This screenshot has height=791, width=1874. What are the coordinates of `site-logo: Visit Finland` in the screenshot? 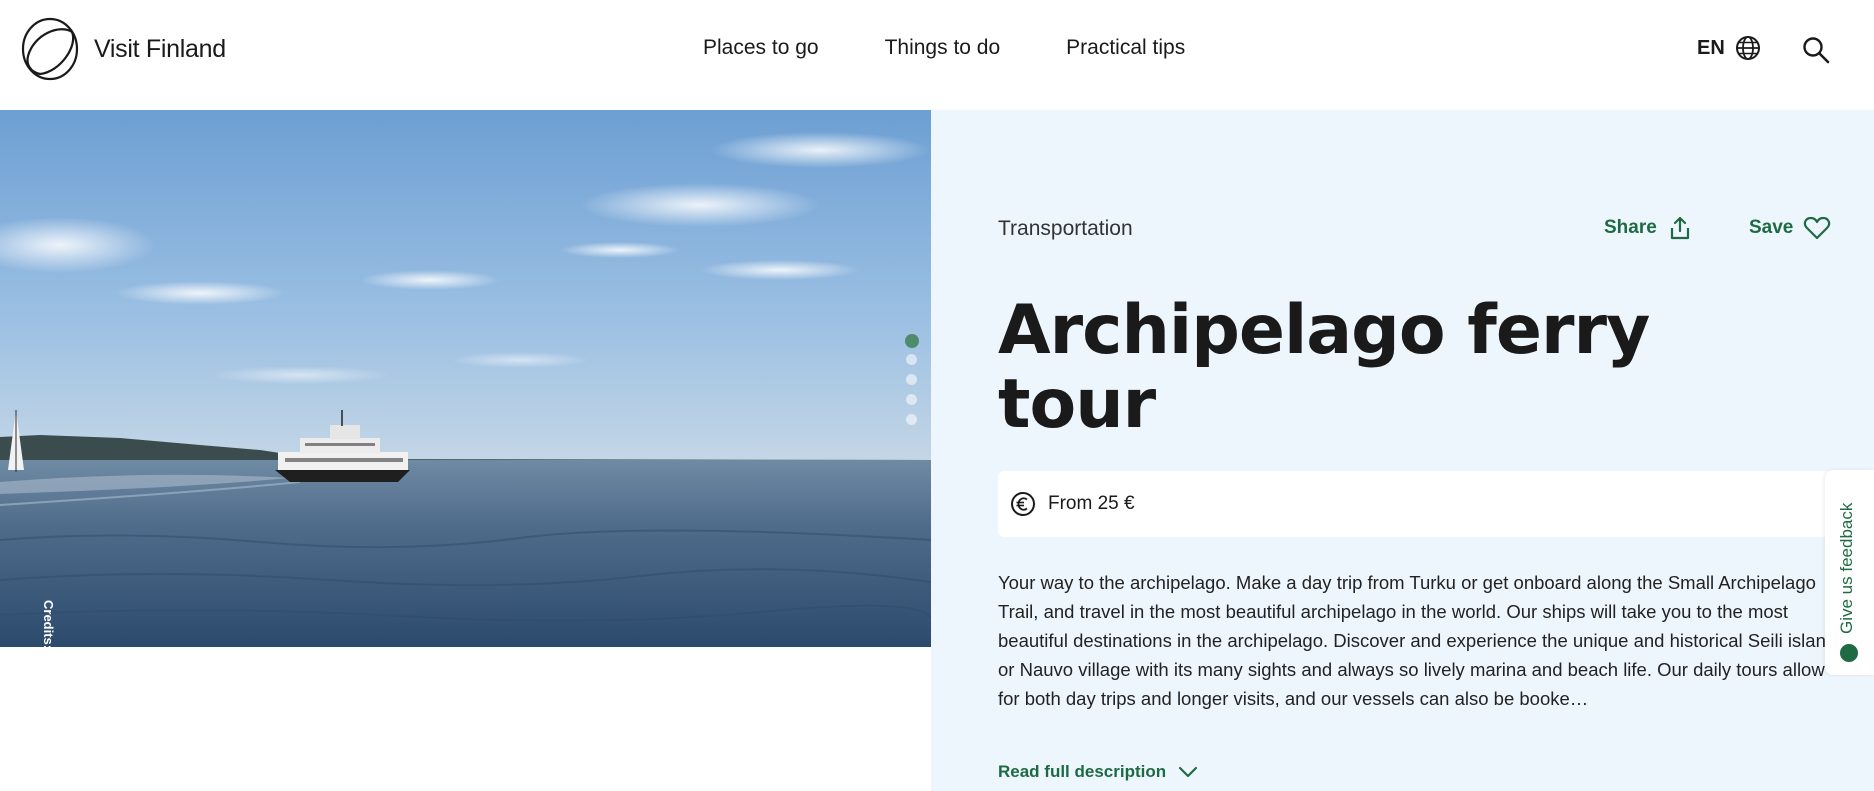 It's located at (123, 49).